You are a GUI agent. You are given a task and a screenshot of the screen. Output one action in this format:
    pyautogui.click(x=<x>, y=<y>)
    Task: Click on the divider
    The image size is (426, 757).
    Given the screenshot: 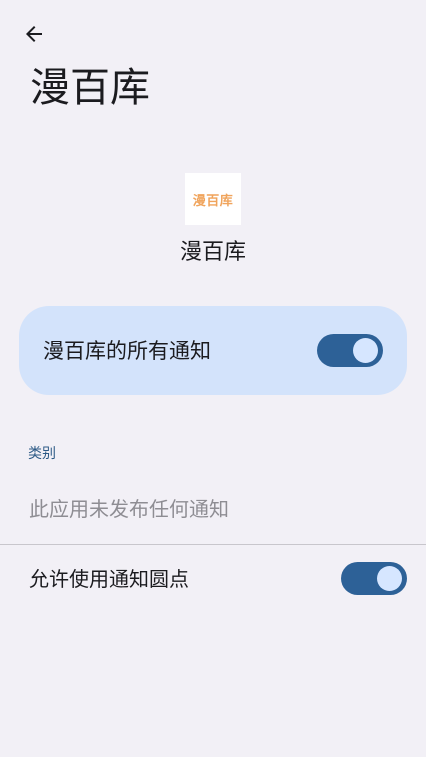 What is the action you would take?
    pyautogui.click(x=213, y=544)
    